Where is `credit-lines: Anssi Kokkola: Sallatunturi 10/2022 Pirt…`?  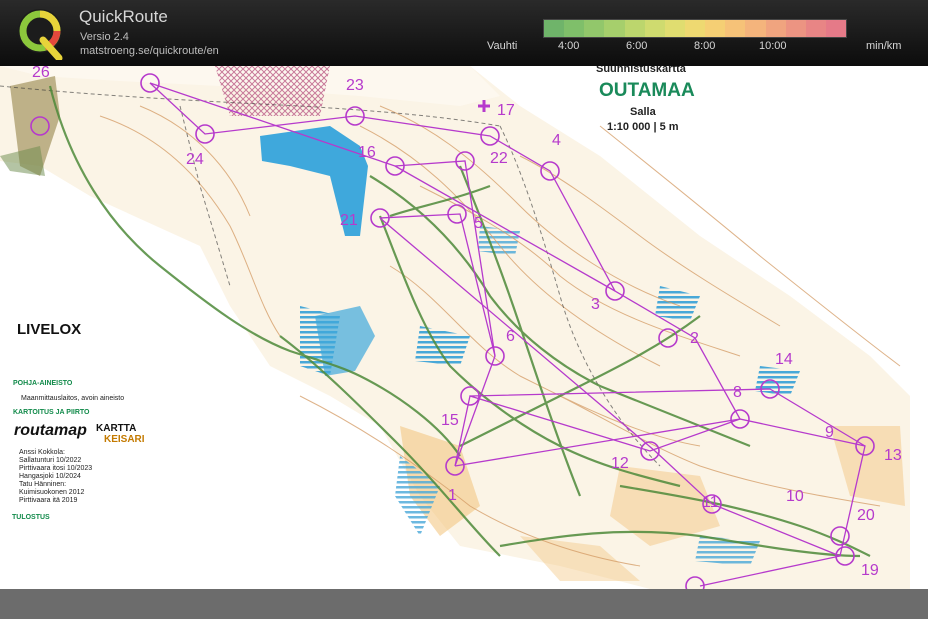 credit-lines: Anssi Kokkola: Sallatunturi 10/2022 Pirt… is located at coordinates (55, 477).